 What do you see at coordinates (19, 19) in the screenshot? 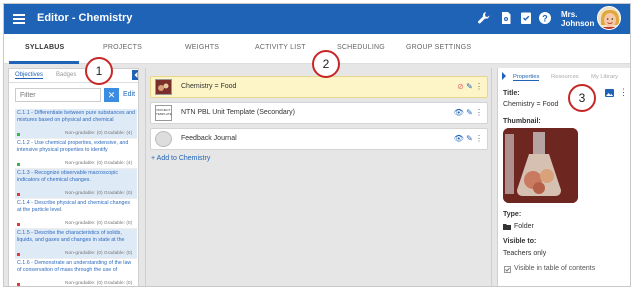
I see `menu-icon` at bounding box center [19, 19].